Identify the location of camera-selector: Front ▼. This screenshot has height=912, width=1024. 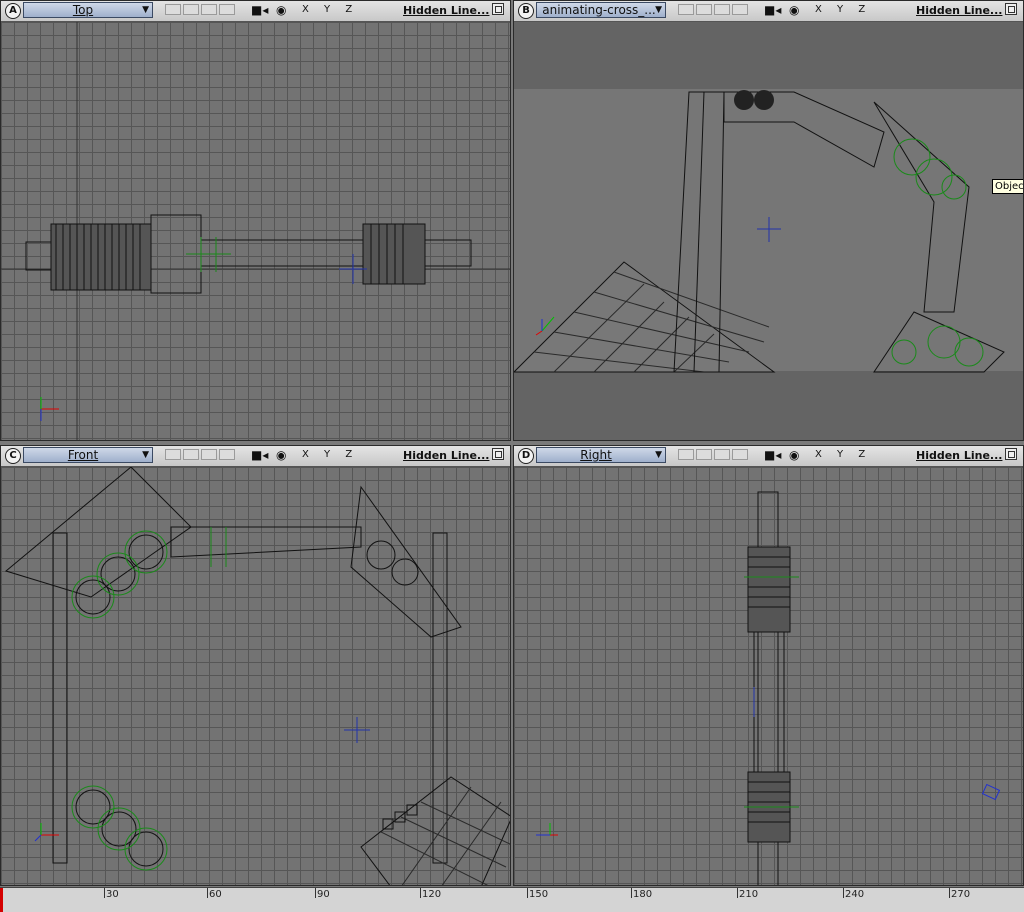
(88, 455).